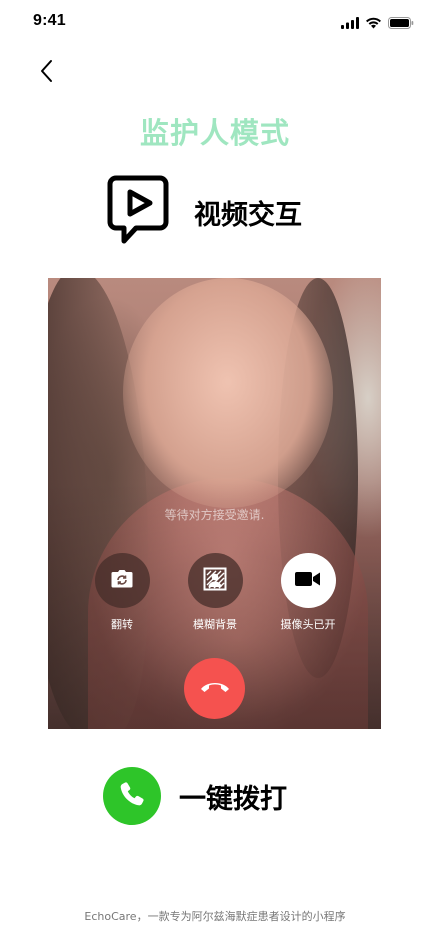  What do you see at coordinates (214, 515) in the screenshot?
I see `waiting-text: 等待对方接受邀请.` at bounding box center [214, 515].